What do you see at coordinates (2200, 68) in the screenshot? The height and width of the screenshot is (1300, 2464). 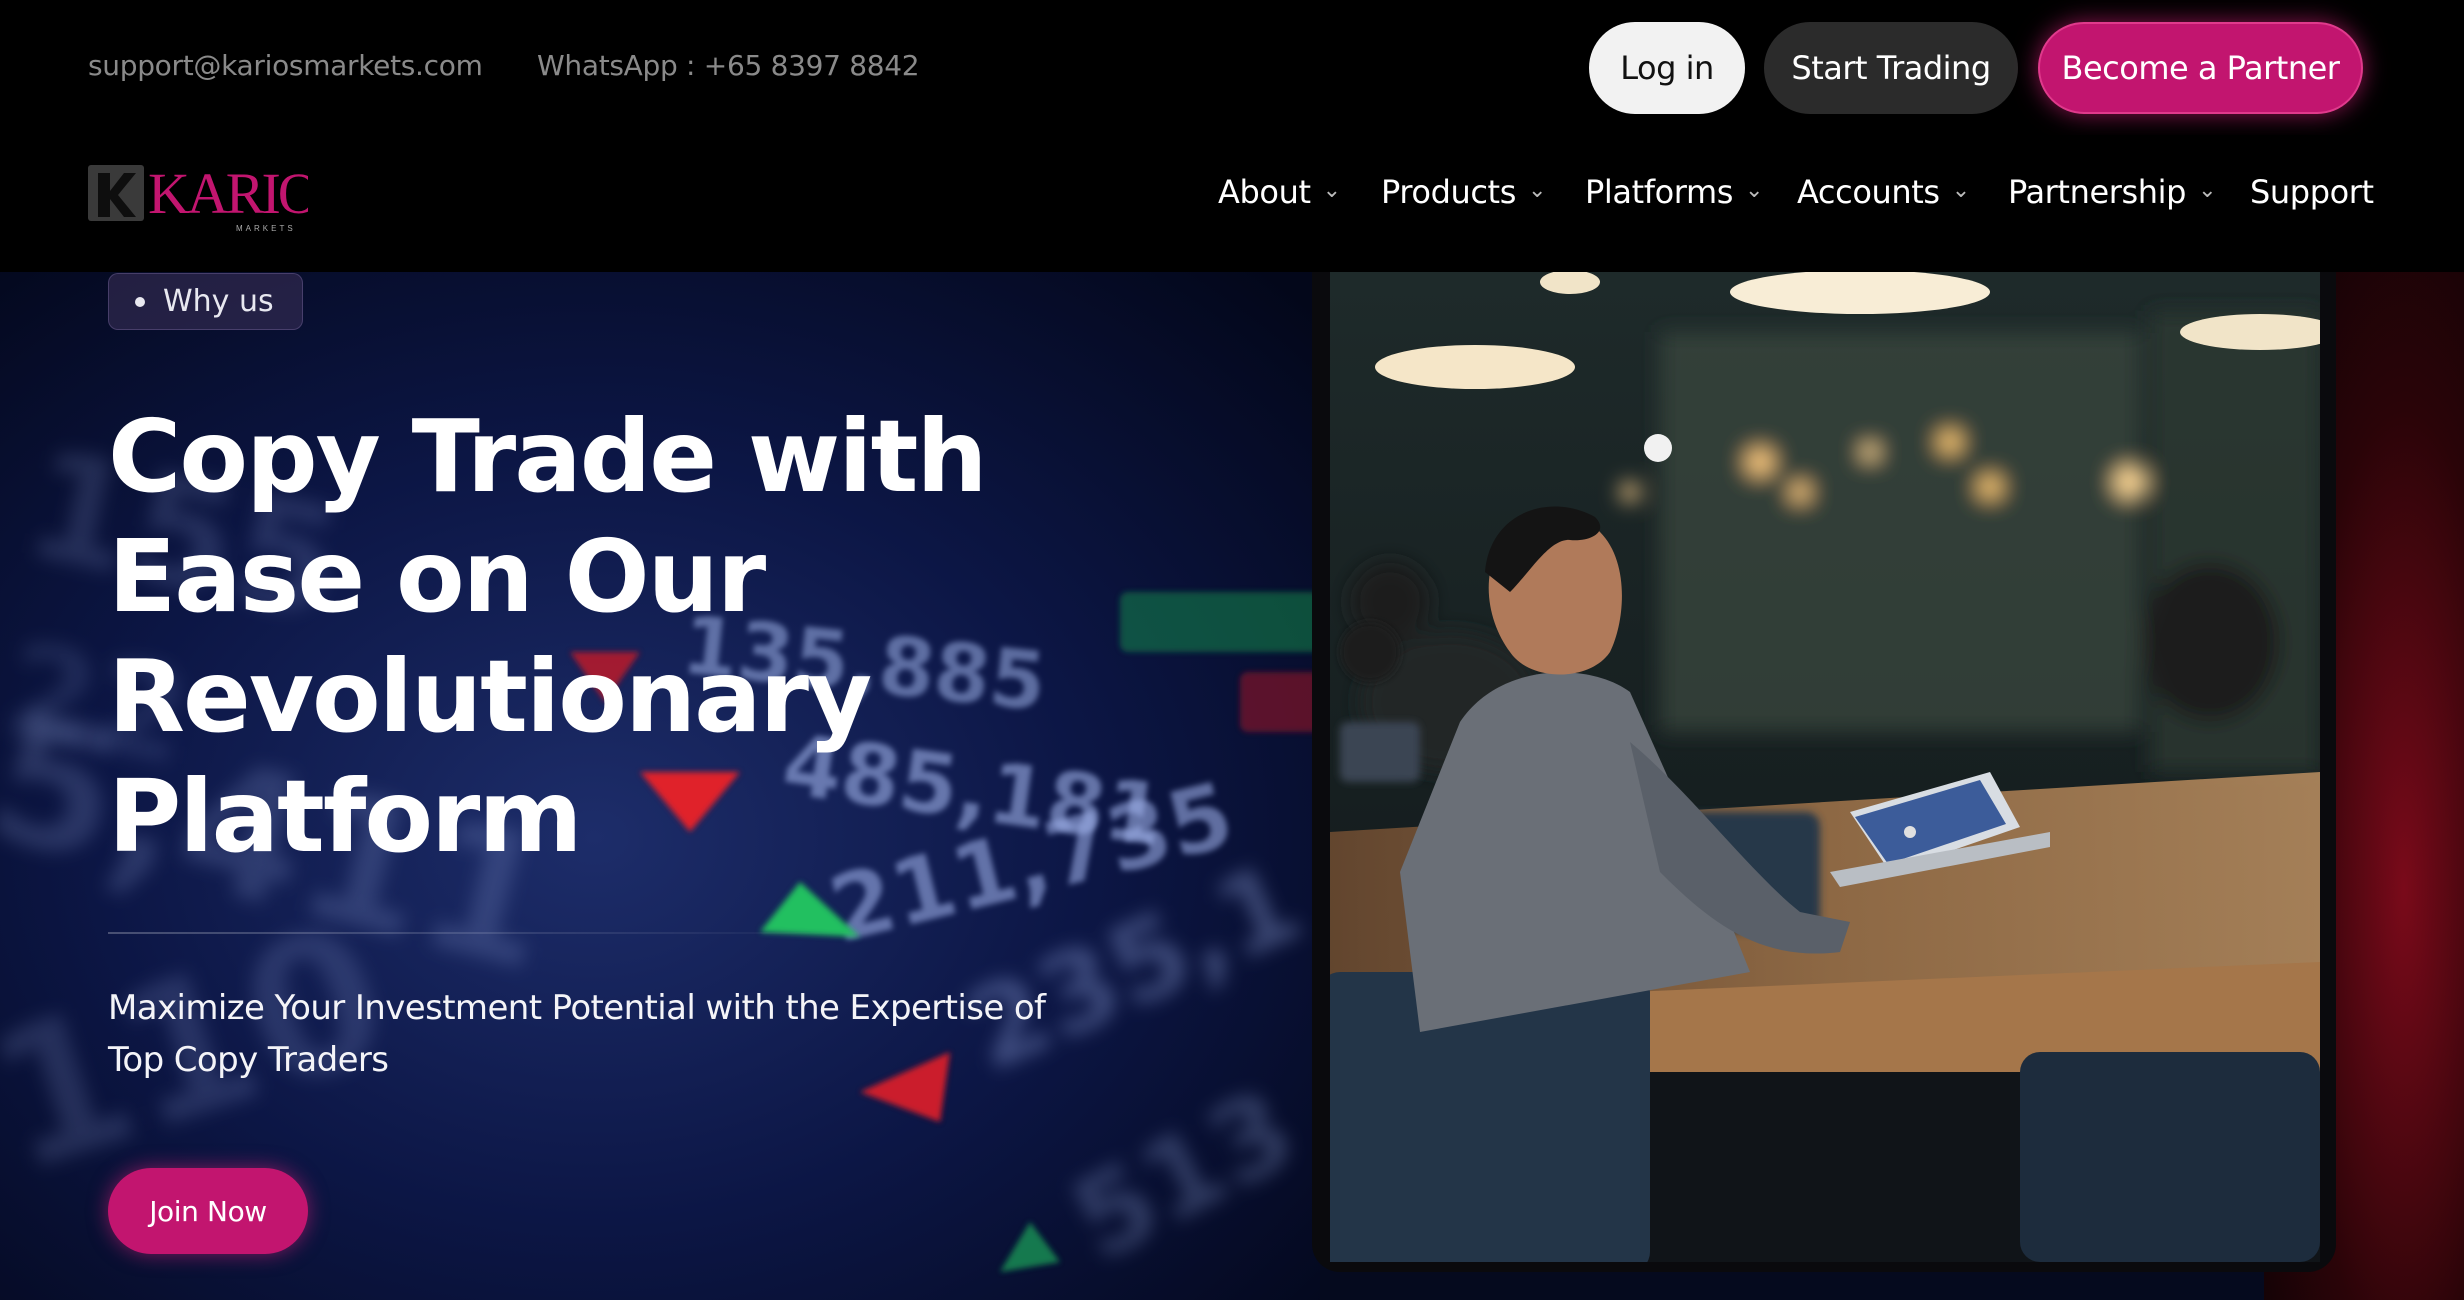 I see `become-partner-button: Become a Partner` at bounding box center [2200, 68].